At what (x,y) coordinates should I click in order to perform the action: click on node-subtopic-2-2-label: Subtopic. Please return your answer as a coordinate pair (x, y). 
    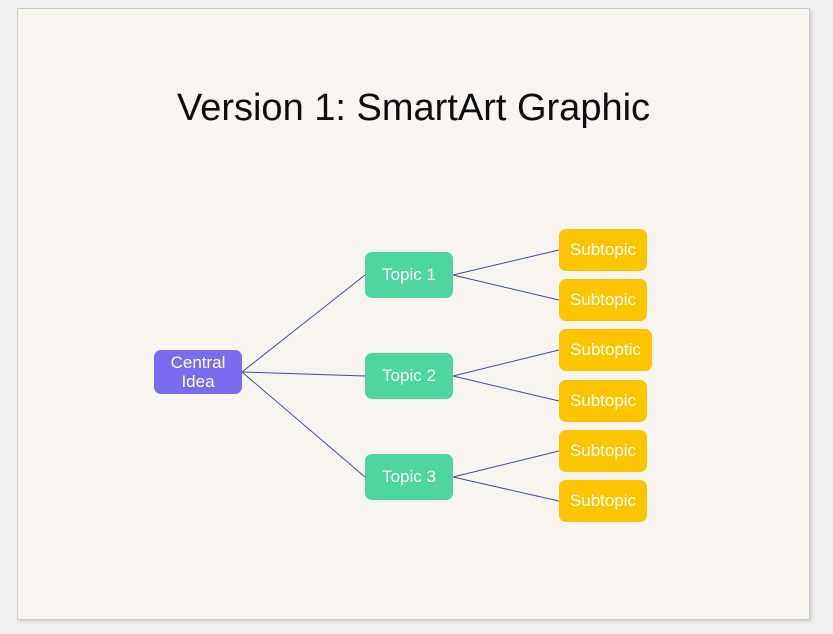
    Looking at the image, I should click on (603, 401).